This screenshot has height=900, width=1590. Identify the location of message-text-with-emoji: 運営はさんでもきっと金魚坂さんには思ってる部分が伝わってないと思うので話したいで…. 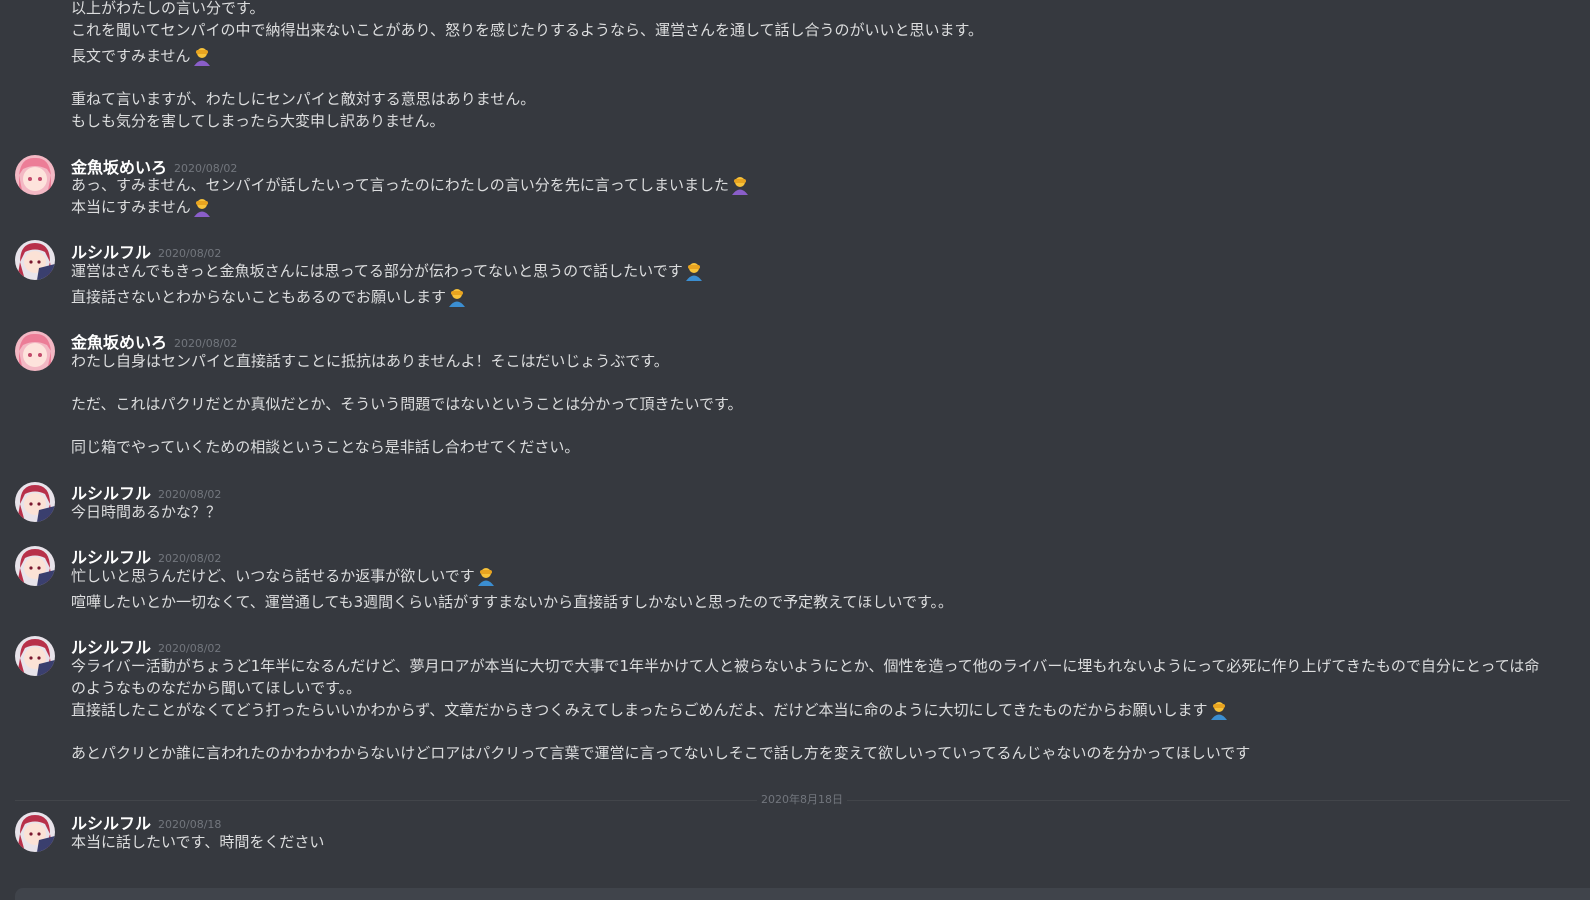
(806, 271).